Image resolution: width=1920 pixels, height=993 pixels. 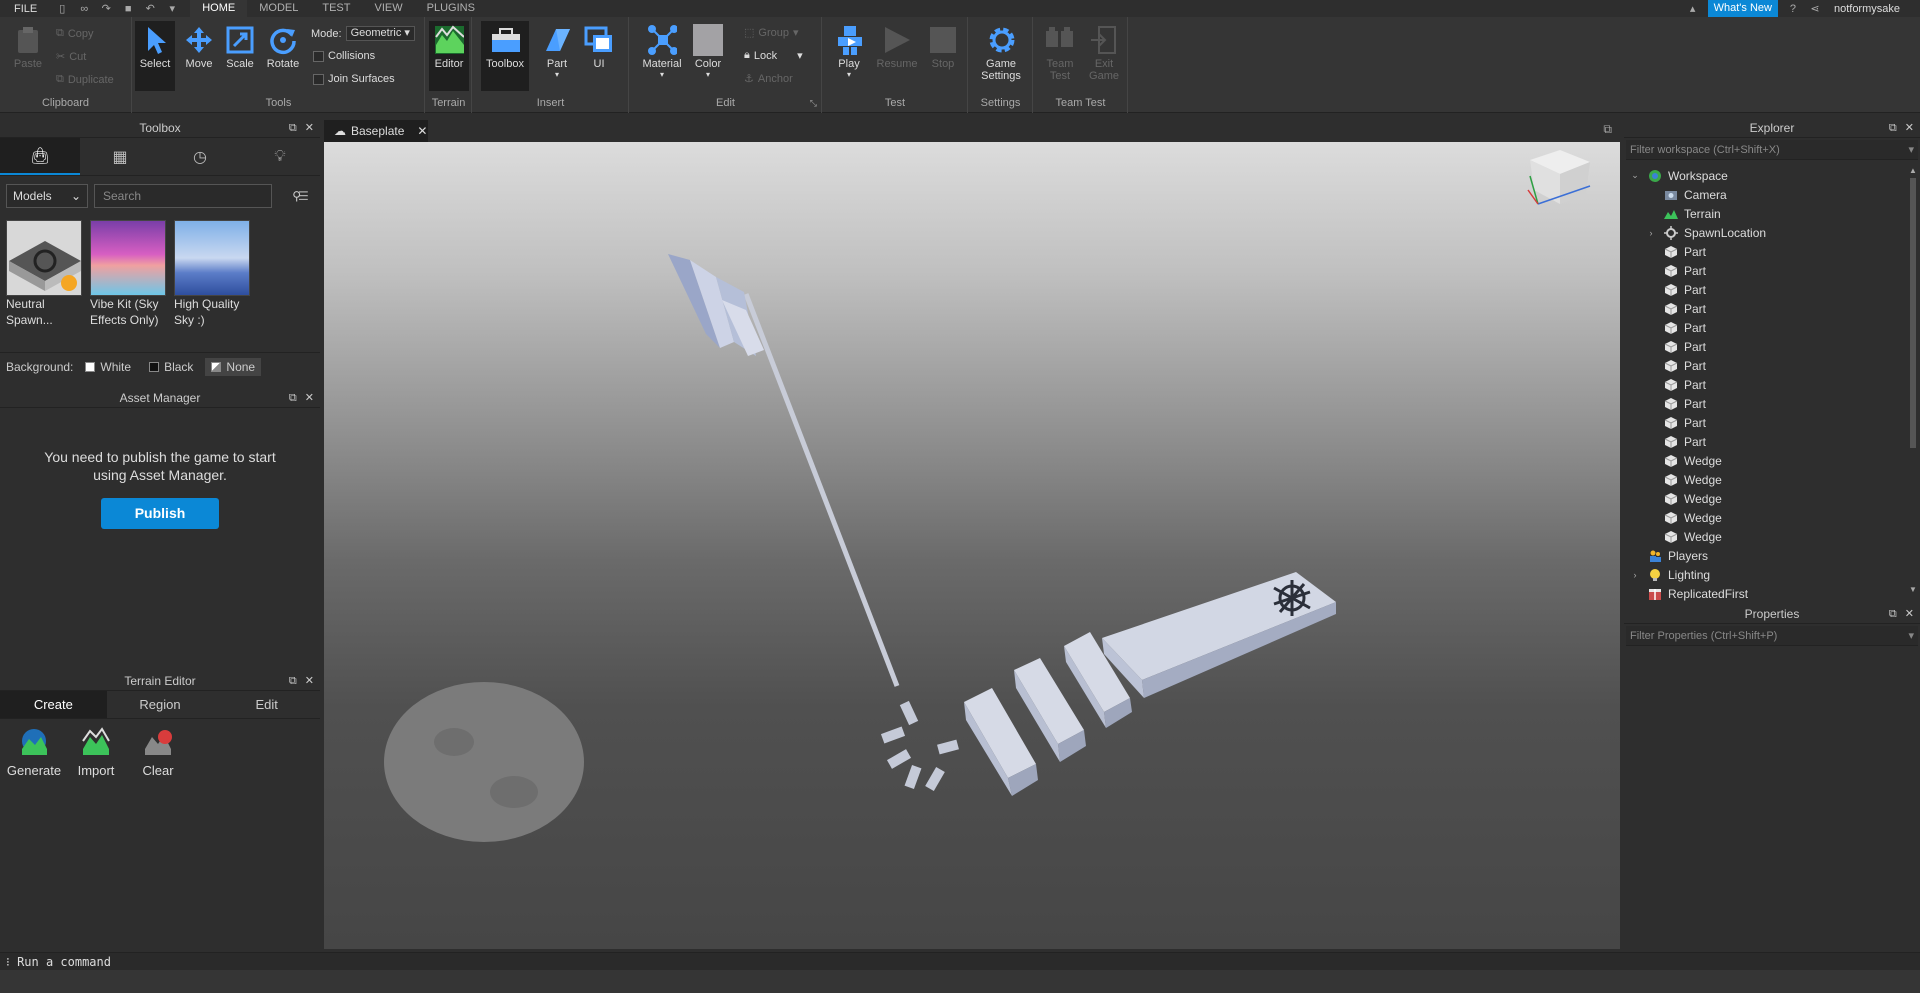 I want to click on bg-white-option: White, so click(x=108, y=367).